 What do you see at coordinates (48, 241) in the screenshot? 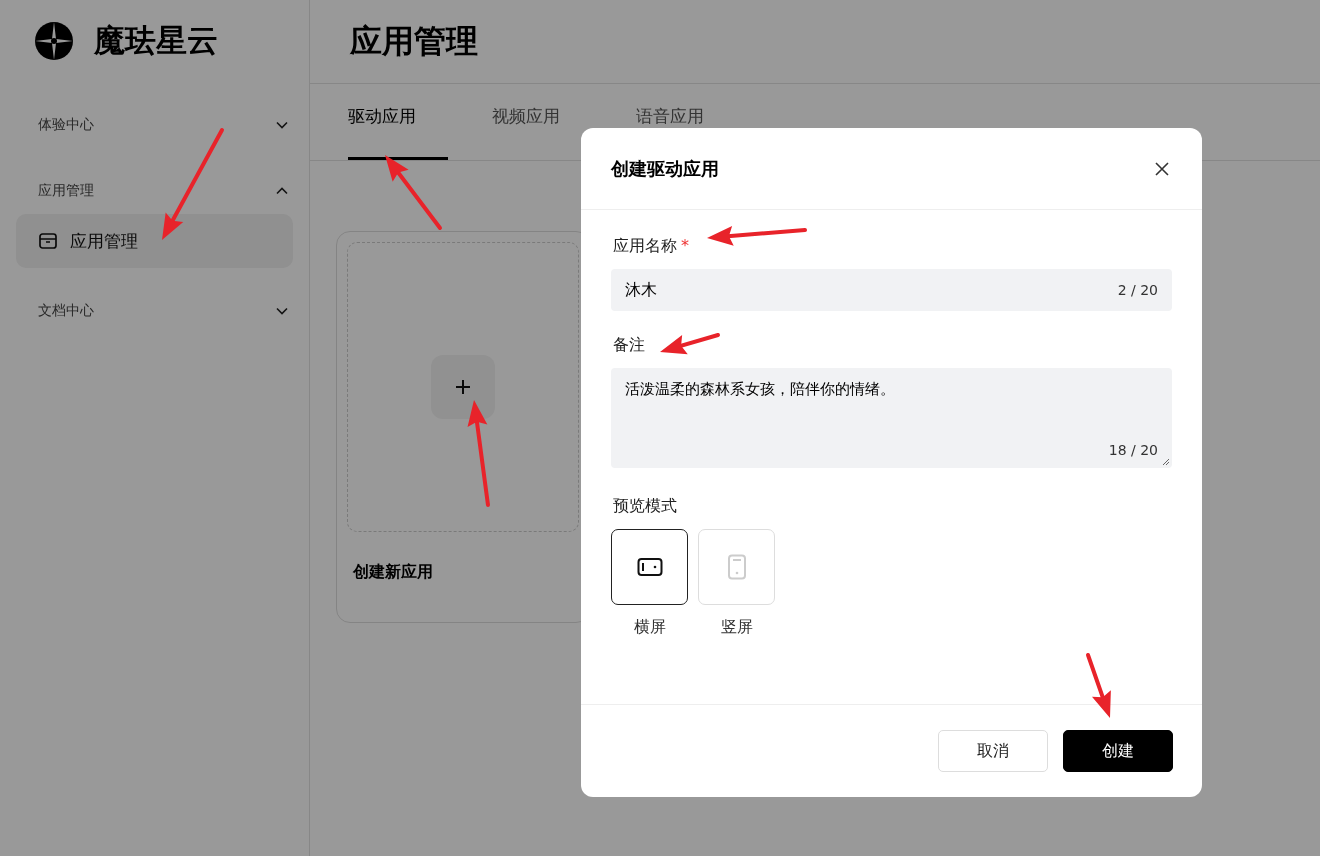
I see `archive-icon` at bounding box center [48, 241].